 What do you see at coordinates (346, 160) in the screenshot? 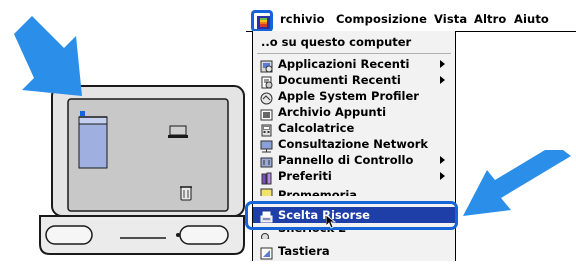
I see `menu-item-label: Pannello di Controllo` at bounding box center [346, 160].